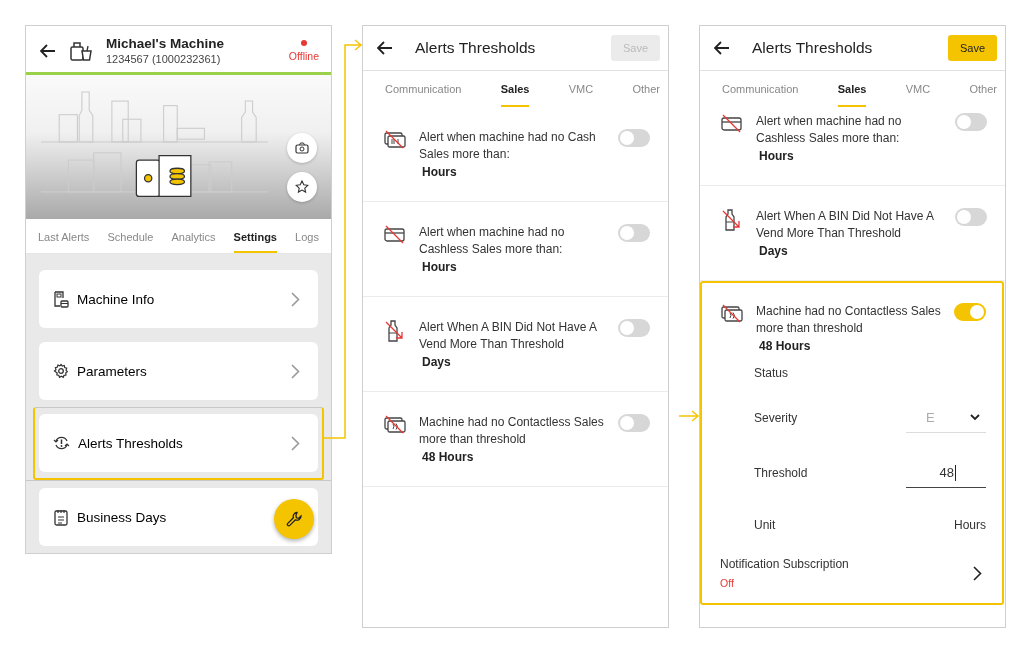 The image size is (1024, 646). Describe the element at coordinates (61, 517) in the screenshot. I see `notepad-icon` at that location.